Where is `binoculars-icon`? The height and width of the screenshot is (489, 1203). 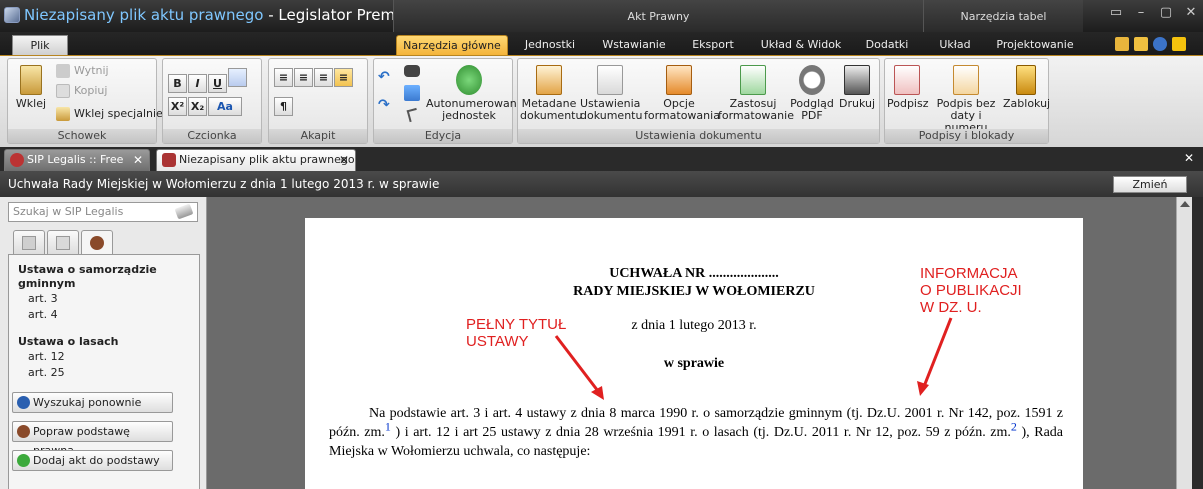 binoculars-icon is located at coordinates (412, 71).